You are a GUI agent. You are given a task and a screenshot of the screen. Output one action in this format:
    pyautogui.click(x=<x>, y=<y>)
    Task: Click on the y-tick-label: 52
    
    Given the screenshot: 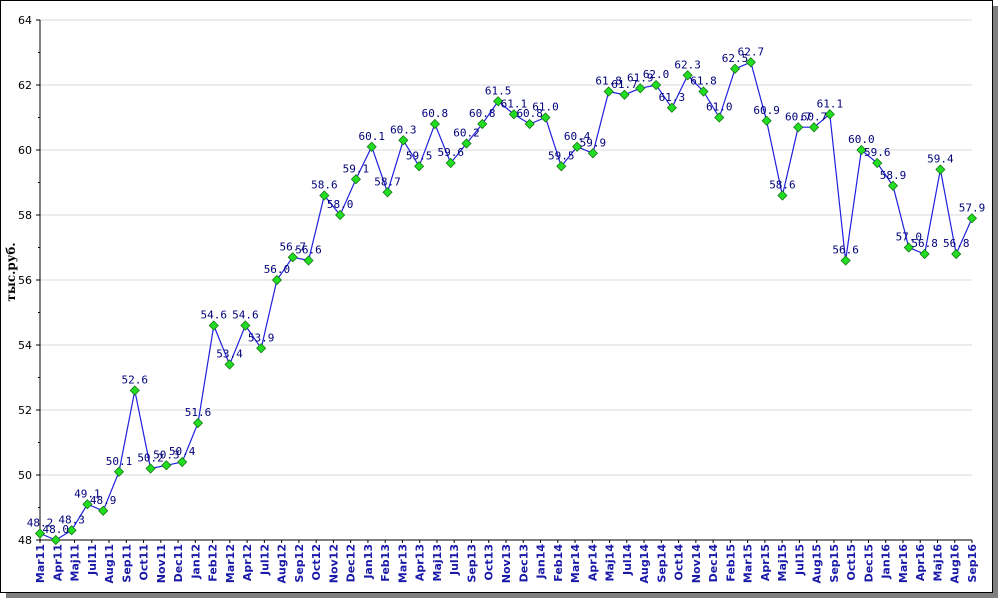 What is the action you would take?
    pyautogui.click(x=25, y=410)
    